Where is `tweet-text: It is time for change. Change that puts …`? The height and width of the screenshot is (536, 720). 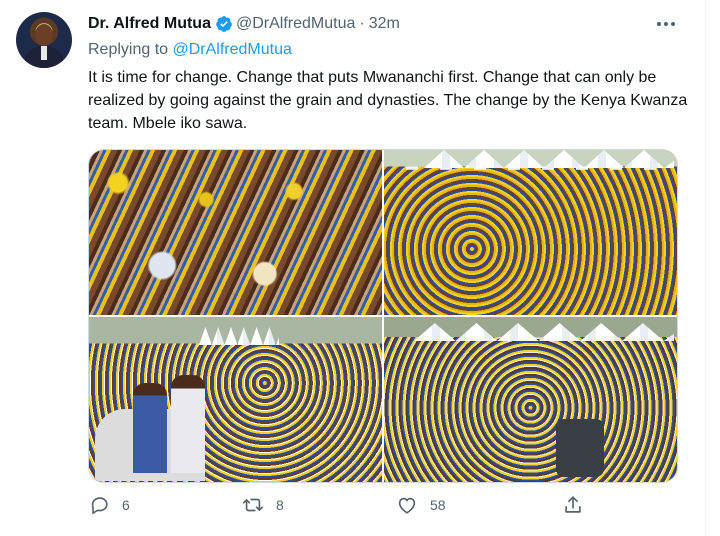 tweet-text: It is time for change. Change that puts … is located at coordinates (388, 100).